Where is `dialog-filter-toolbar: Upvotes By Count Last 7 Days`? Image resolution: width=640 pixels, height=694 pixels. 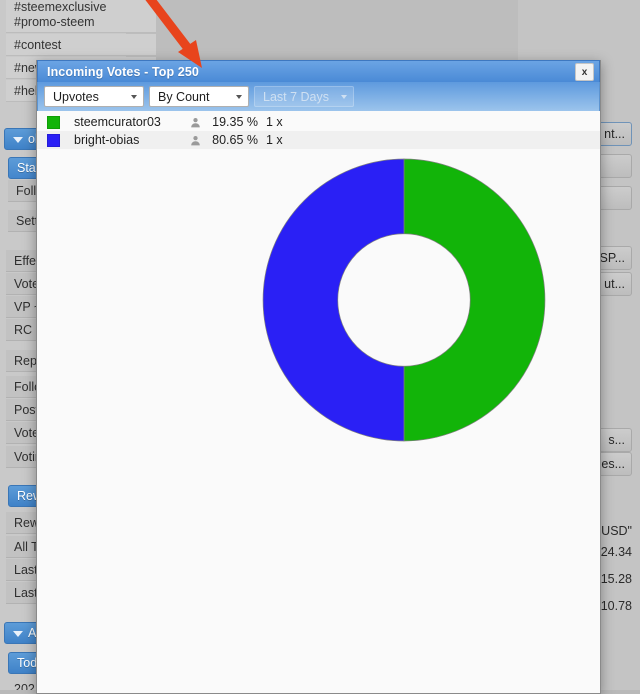 dialog-filter-toolbar: Upvotes By Count Last 7 Days is located at coordinates (318, 96).